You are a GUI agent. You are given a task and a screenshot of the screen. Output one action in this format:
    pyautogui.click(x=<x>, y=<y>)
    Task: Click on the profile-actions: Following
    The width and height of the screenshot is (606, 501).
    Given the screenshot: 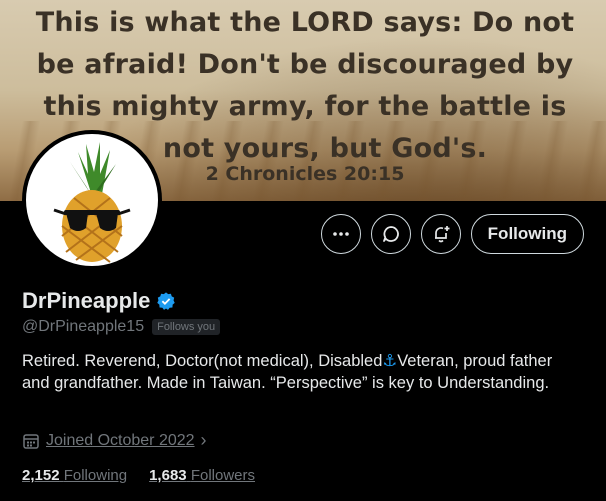 What is the action you would take?
    pyautogui.click(x=452, y=234)
    